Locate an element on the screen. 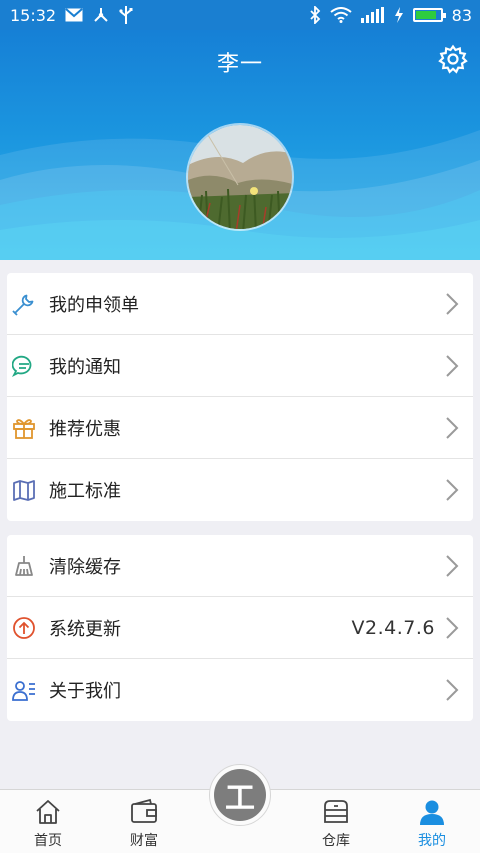 The width and height of the screenshot is (480, 853). person-icon is located at coordinates (432, 812).